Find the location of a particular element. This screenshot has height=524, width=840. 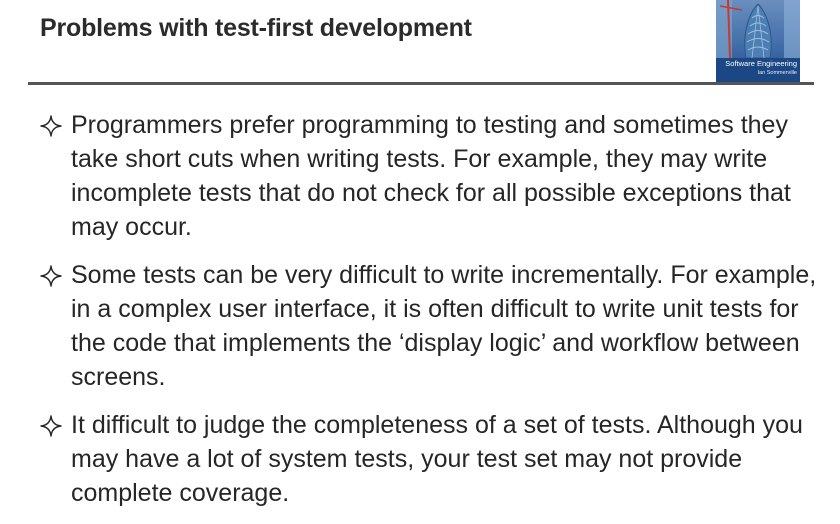

book-author: Ian Sommerville is located at coordinates (777, 73).